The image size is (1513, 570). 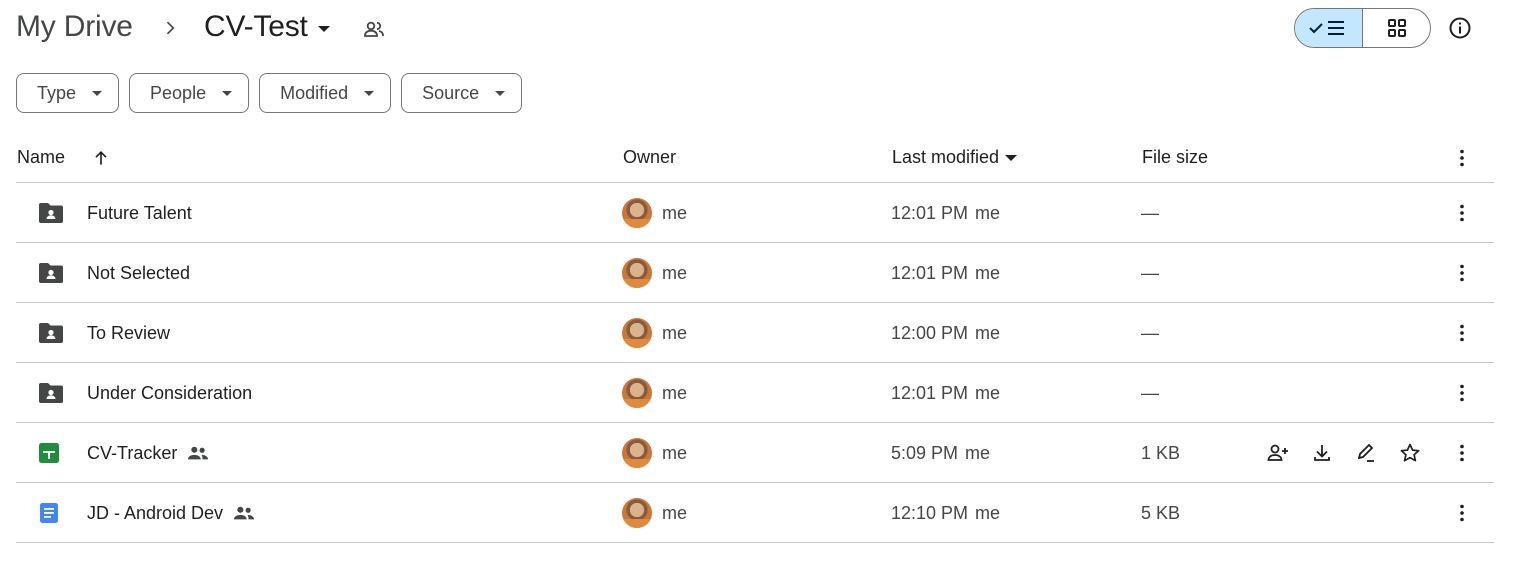 I want to click on file-name-cell: JD - Android Dev, so click(x=171, y=513).